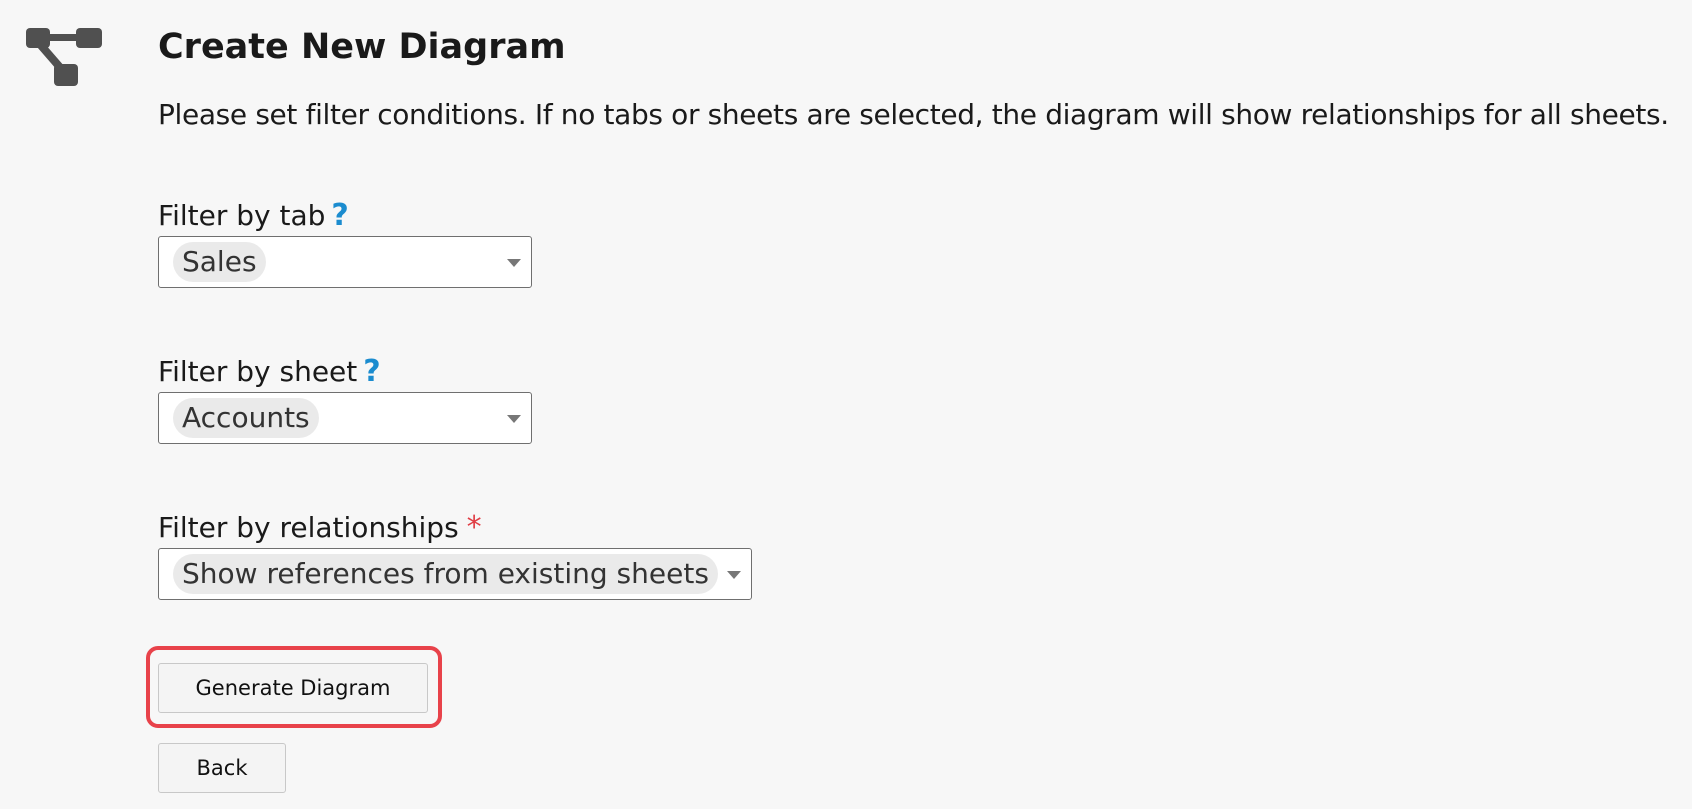 The height and width of the screenshot is (809, 1692). Describe the element at coordinates (219, 262) in the screenshot. I see `selected-tab-chip: Sales` at that location.